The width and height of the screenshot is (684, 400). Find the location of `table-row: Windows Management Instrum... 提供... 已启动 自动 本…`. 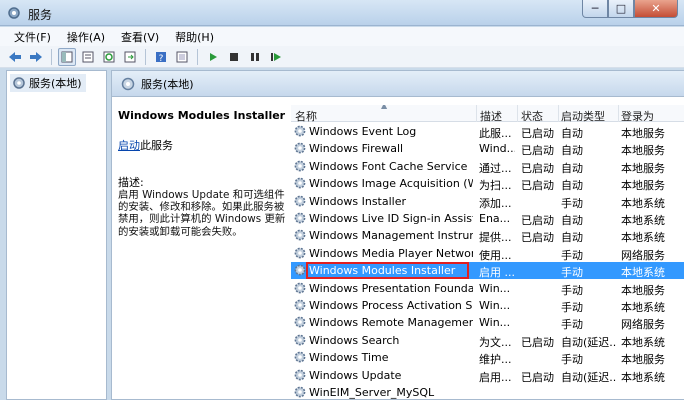

table-row: Windows Management Instrum... 提供... 已启动 自动 本… is located at coordinates (487, 235).